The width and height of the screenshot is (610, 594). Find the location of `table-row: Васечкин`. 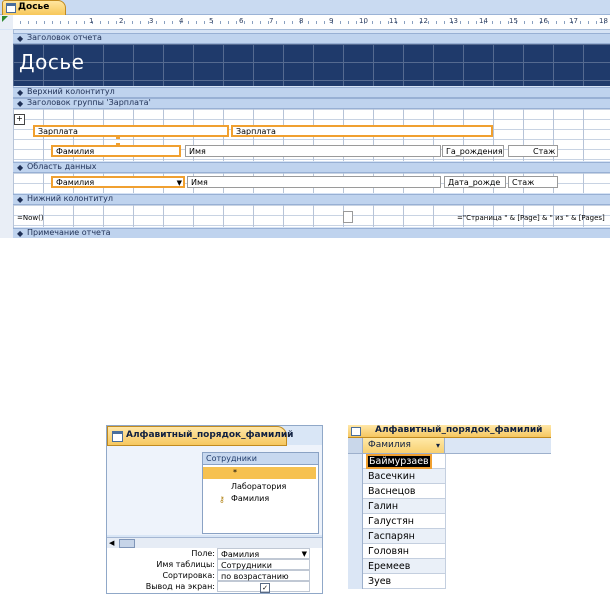

table-row: Васечкин is located at coordinates (397, 476).